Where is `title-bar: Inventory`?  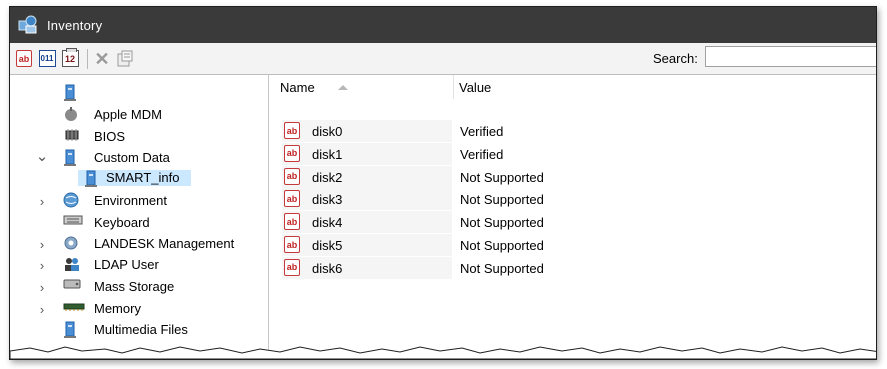
title-bar: Inventory is located at coordinates (443, 25).